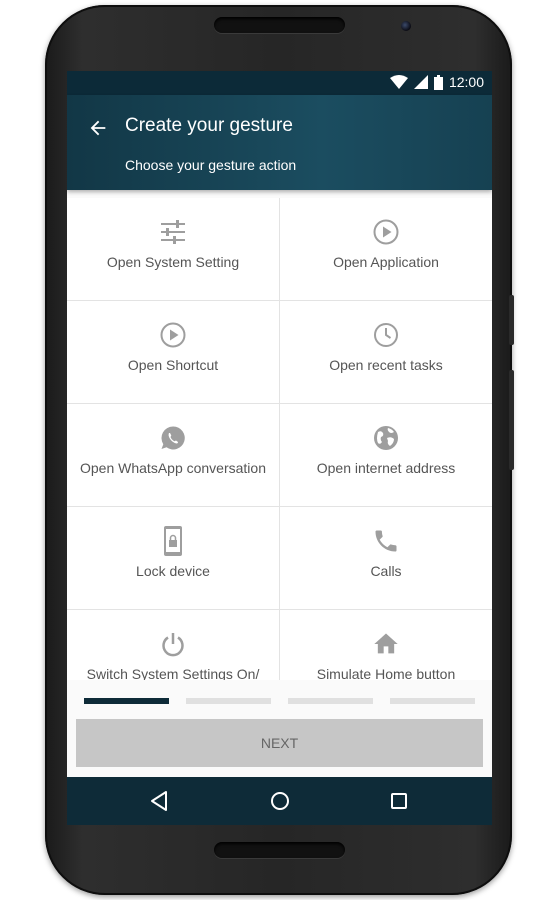  I want to click on page-title: Create your gesture, so click(209, 125).